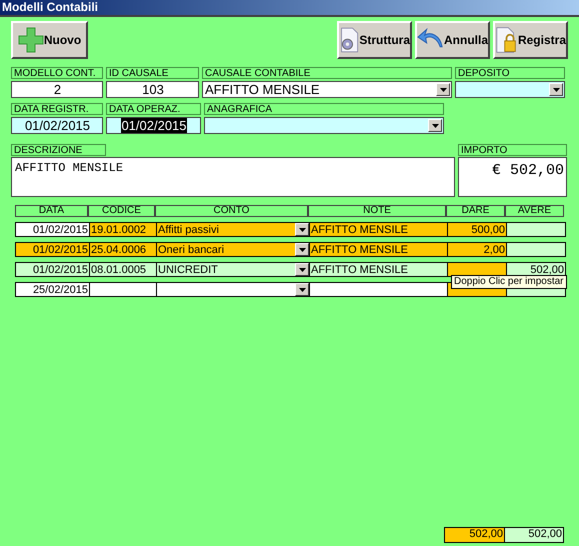 This screenshot has width=579, height=546. Describe the element at coordinates (506, 40) in the screenshot. I see `document-lock-icon` at that location.